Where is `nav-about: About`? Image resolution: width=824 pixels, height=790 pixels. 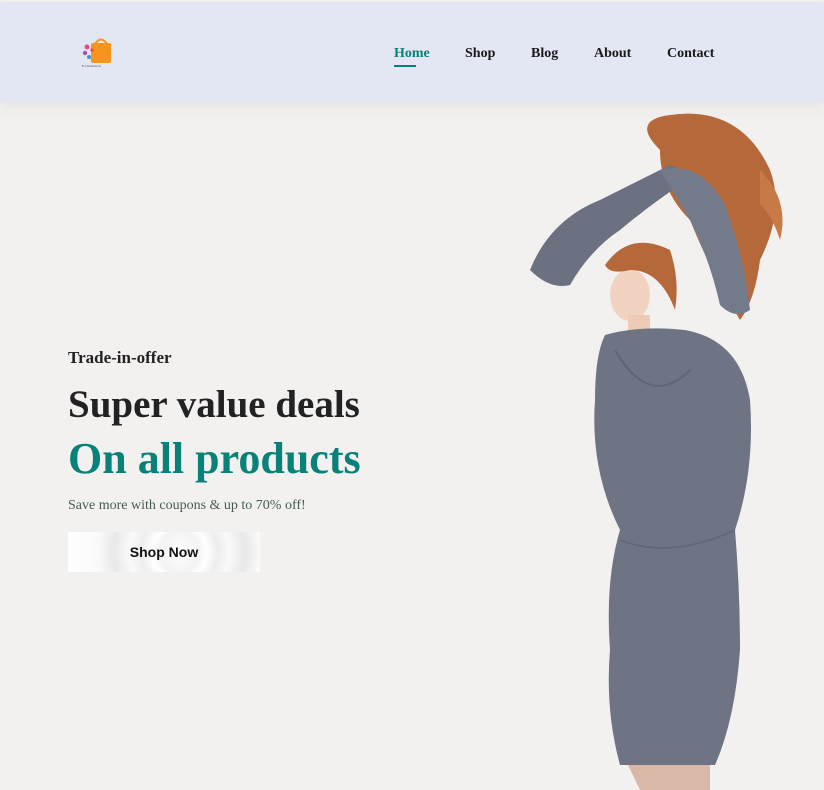 nav-about: About is located at coordinates (612, 54).